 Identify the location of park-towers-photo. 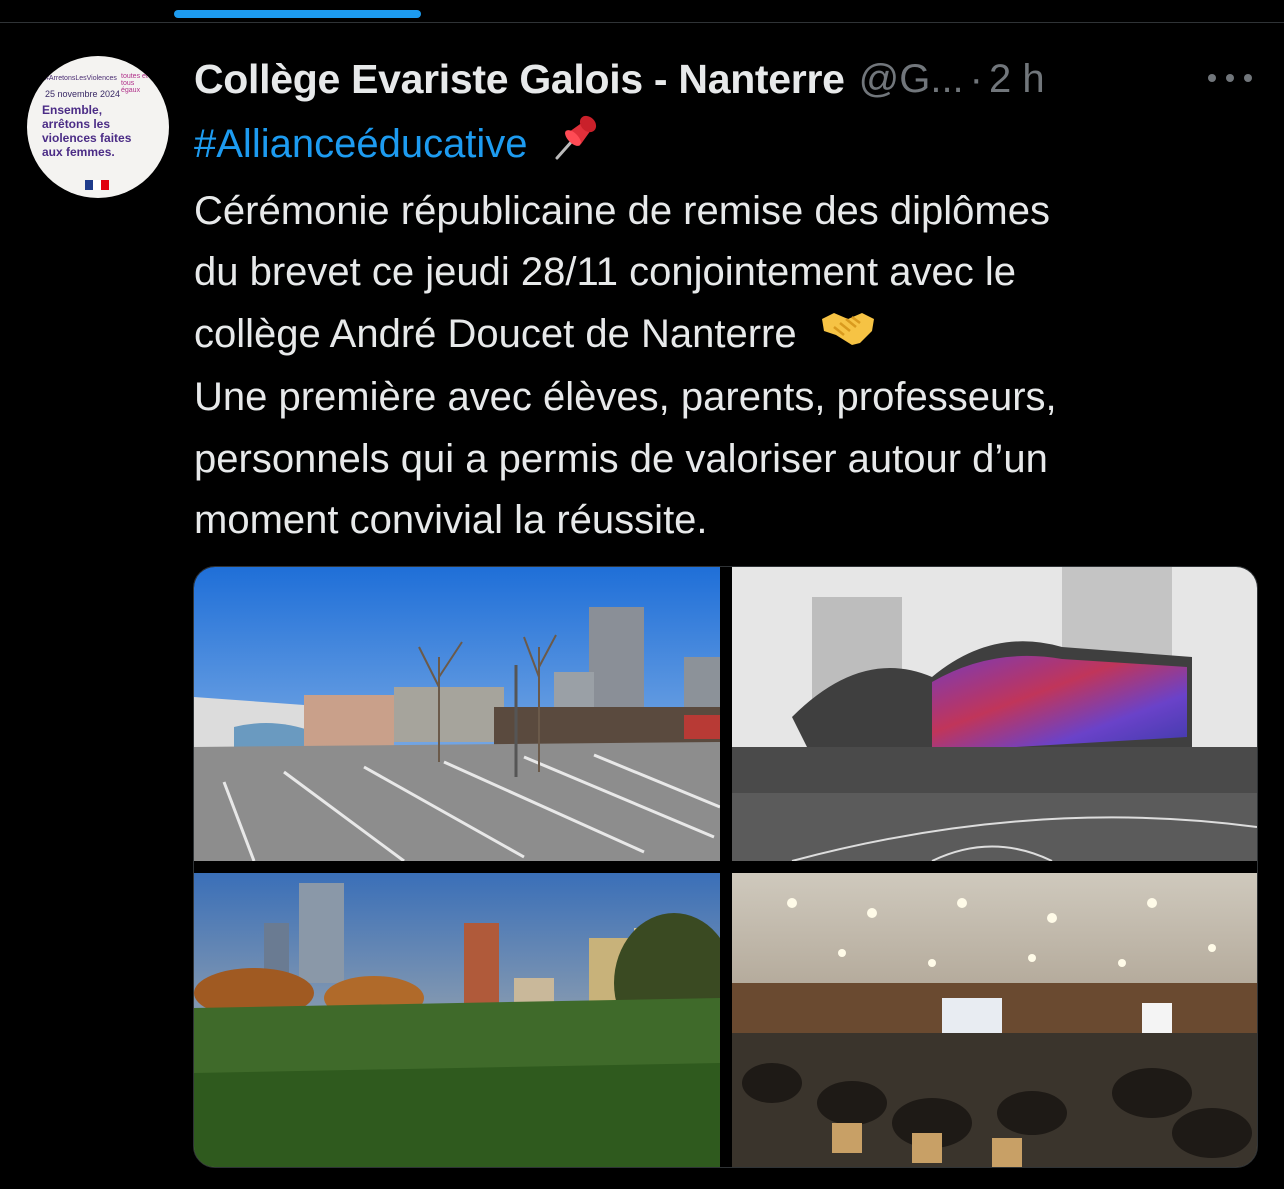
(457, 1020).